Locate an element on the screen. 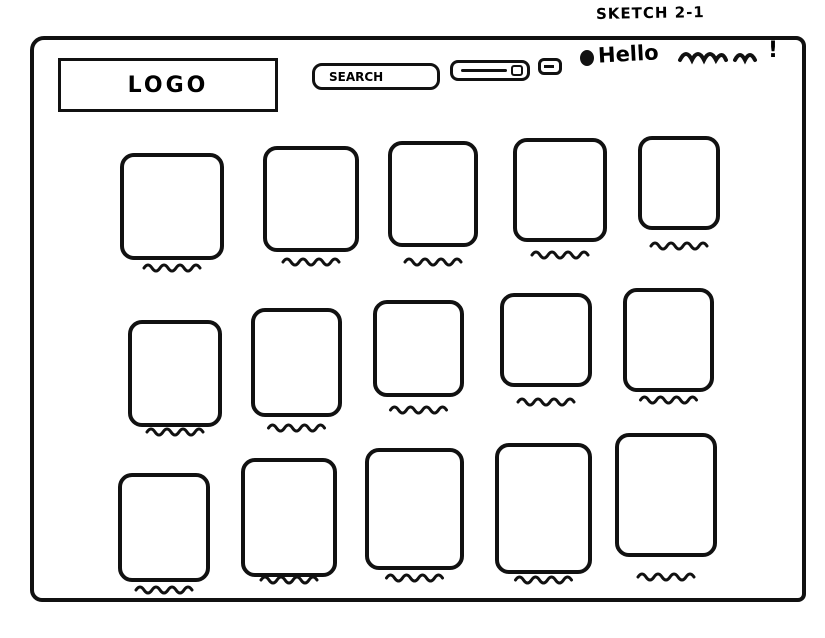  username-scribble is located at coordinates (717, 58).